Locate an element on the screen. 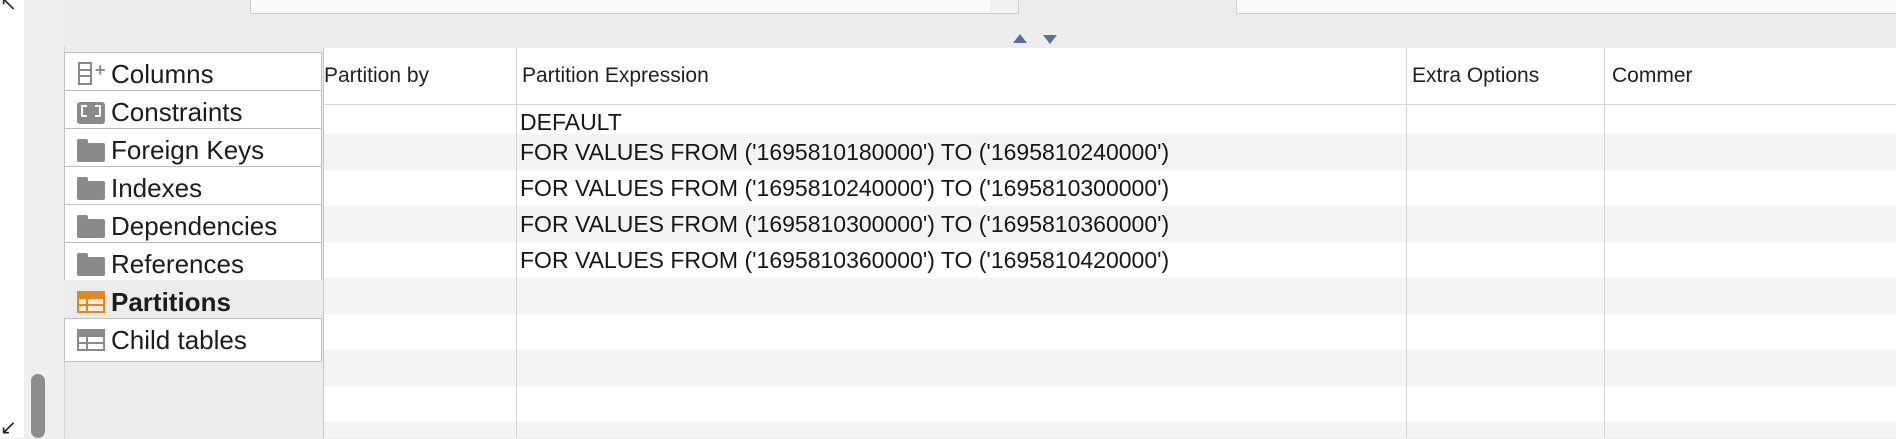 This screenshot has width=1896, height=439. collapse-up-icon is located at coordinates (1020, 38).